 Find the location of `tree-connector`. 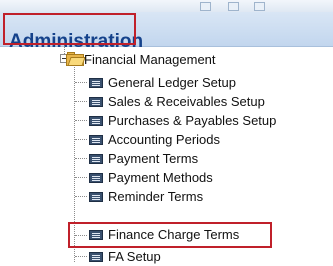

tree-connector is located at coordinates (64, 50).